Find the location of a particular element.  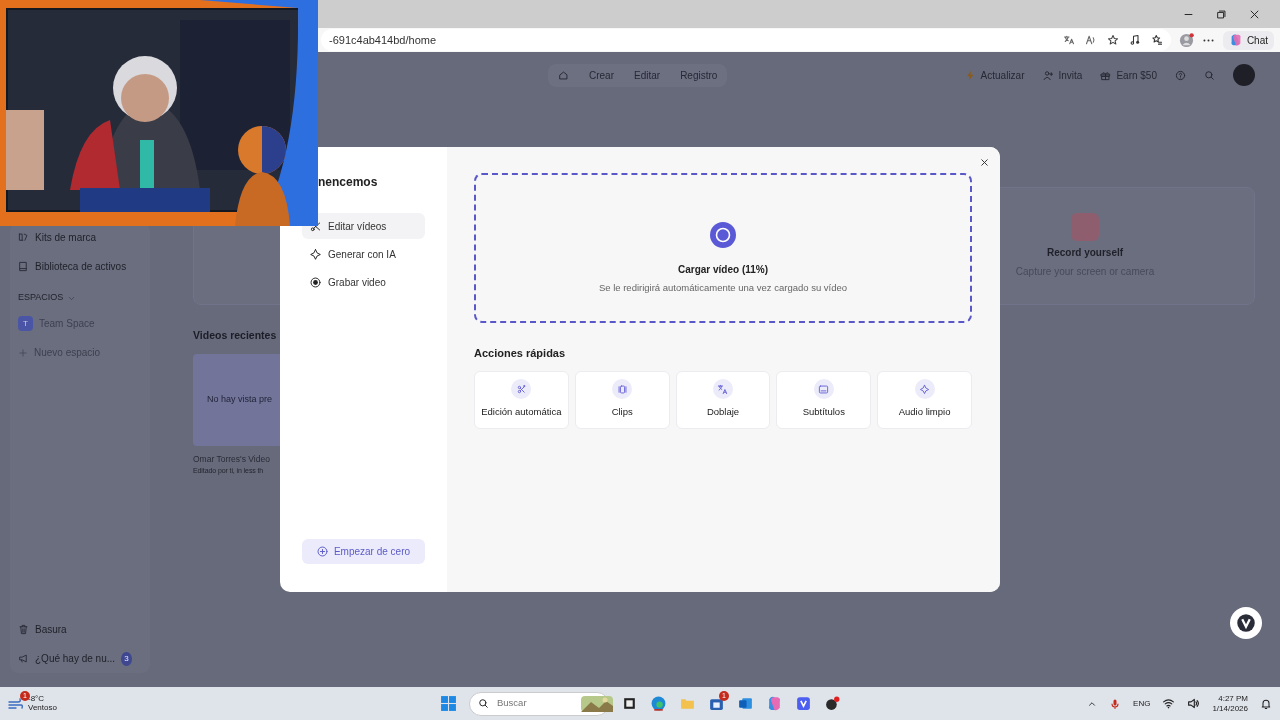

book-icon is located at coordinates (23, 266).